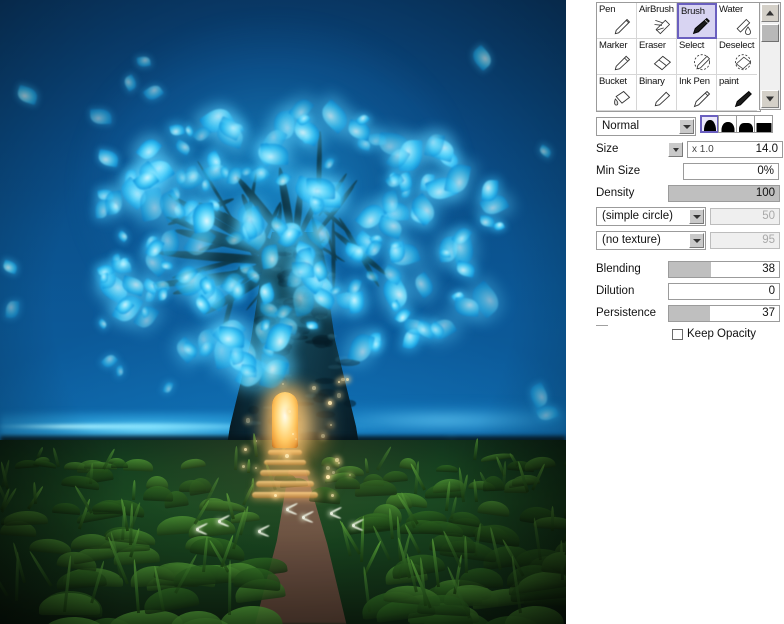  Describe the element at coordinates (621, 125) in the screenshot. I see `blend-mode-value: Normal` at that location.